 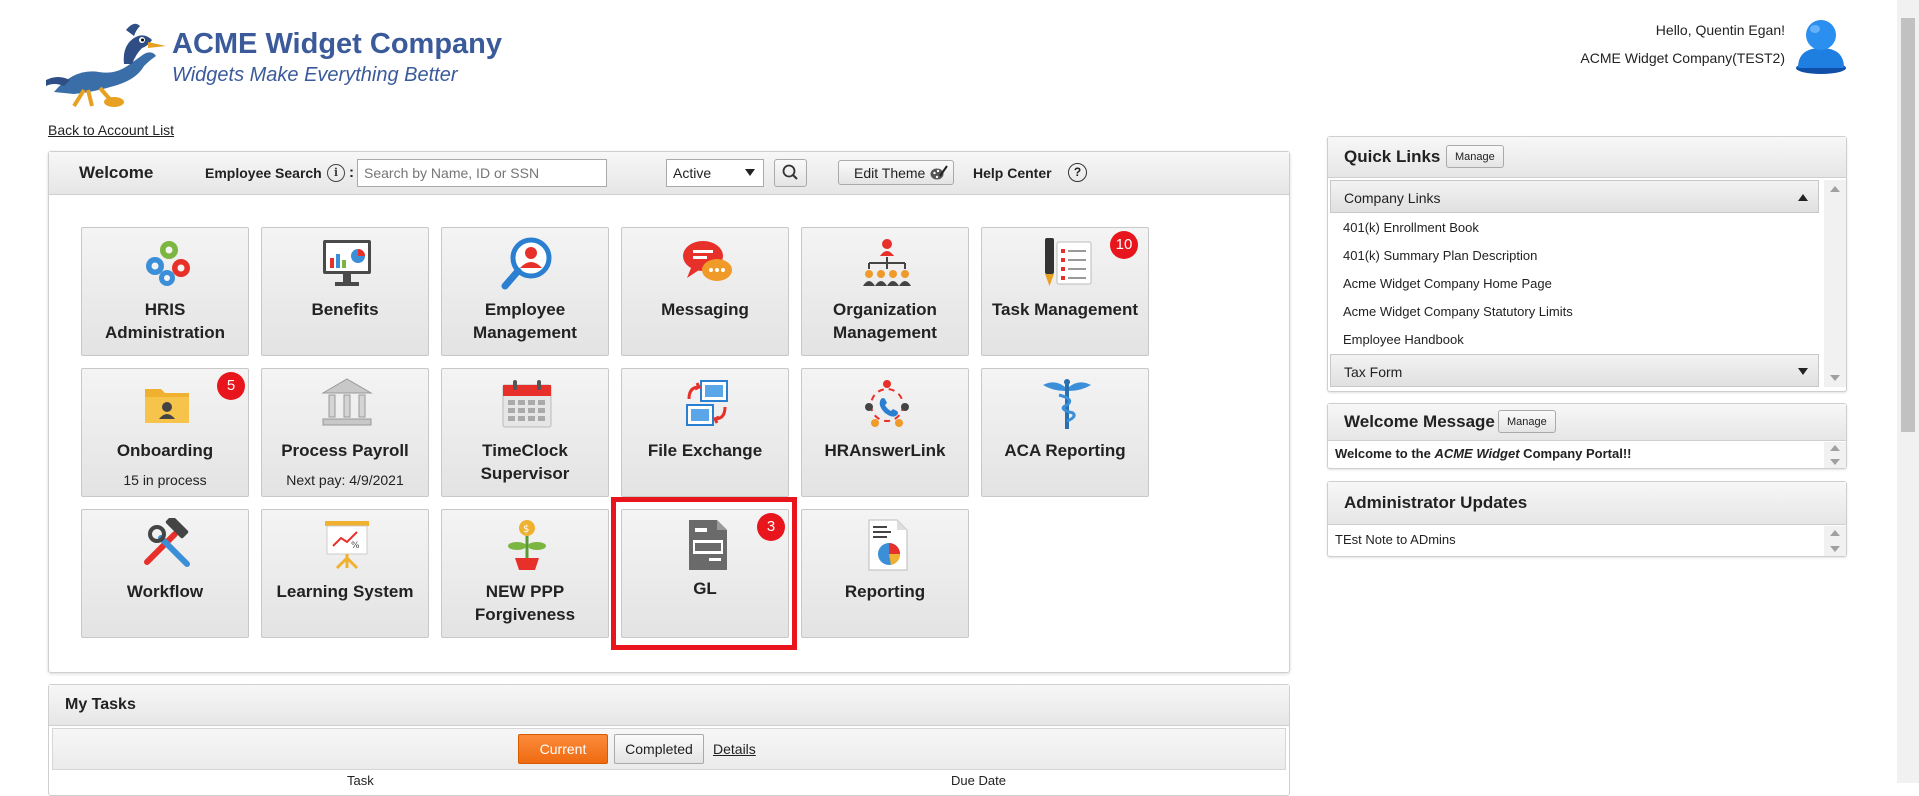 I want to click on collapse-arrow-icon, so click(x=1803, y=197).